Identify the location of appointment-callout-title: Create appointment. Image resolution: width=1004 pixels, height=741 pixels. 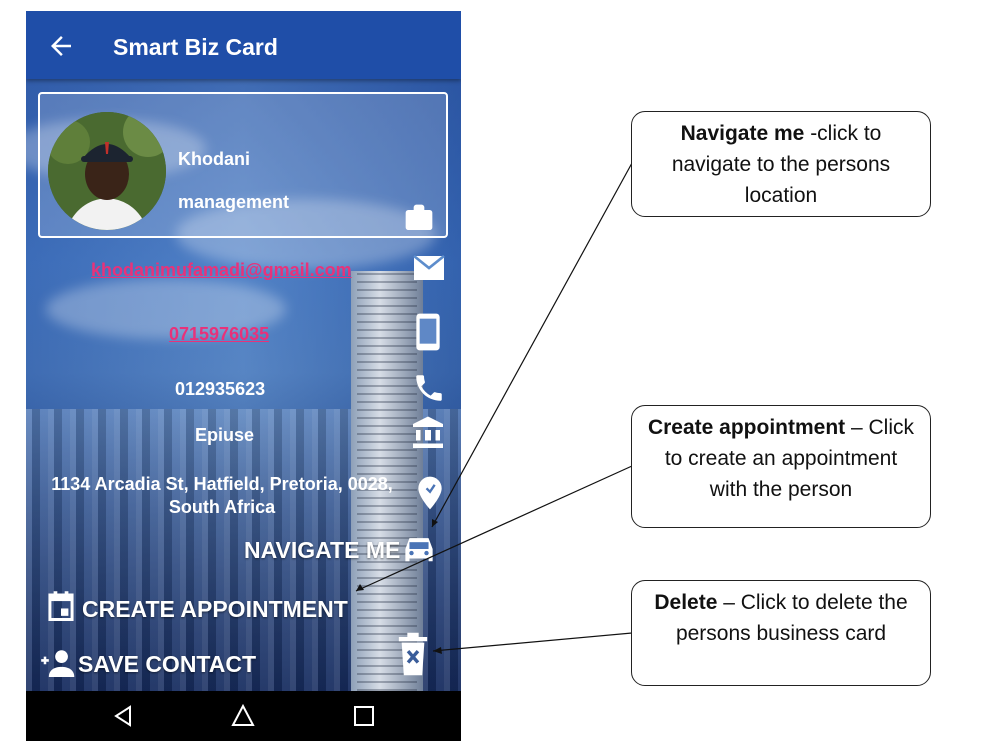
(746, 427).